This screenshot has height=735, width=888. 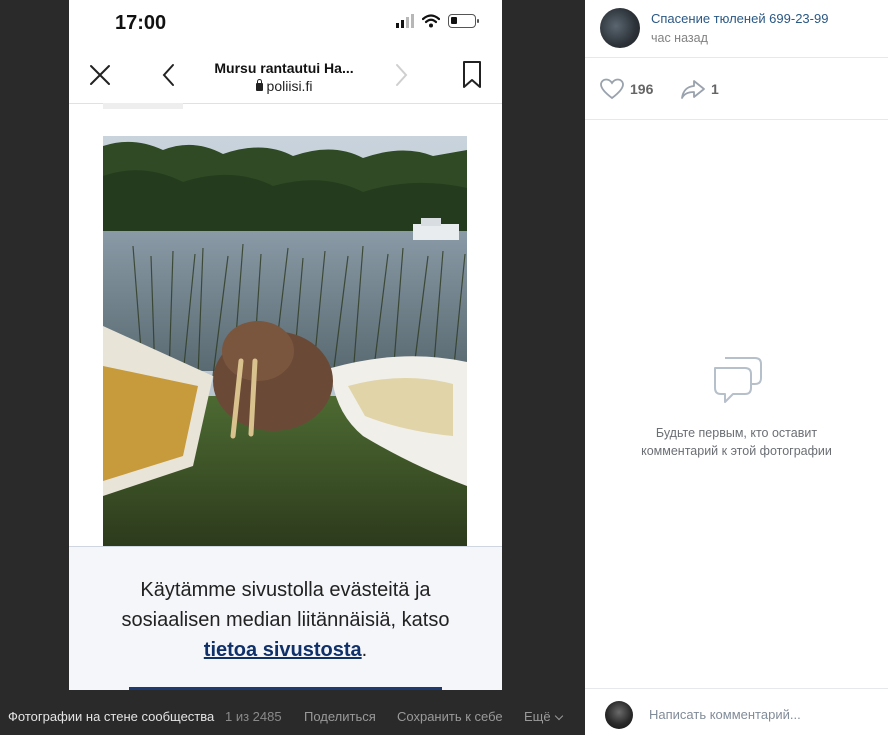 I want to click on browser-url-text: poliisi.fi, so click(x=289, y=86).